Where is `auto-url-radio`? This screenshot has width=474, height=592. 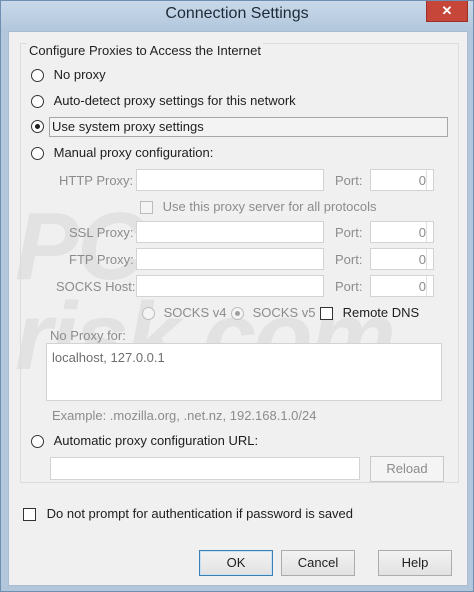 auto-url-radio is located at coordinates (37, 442).